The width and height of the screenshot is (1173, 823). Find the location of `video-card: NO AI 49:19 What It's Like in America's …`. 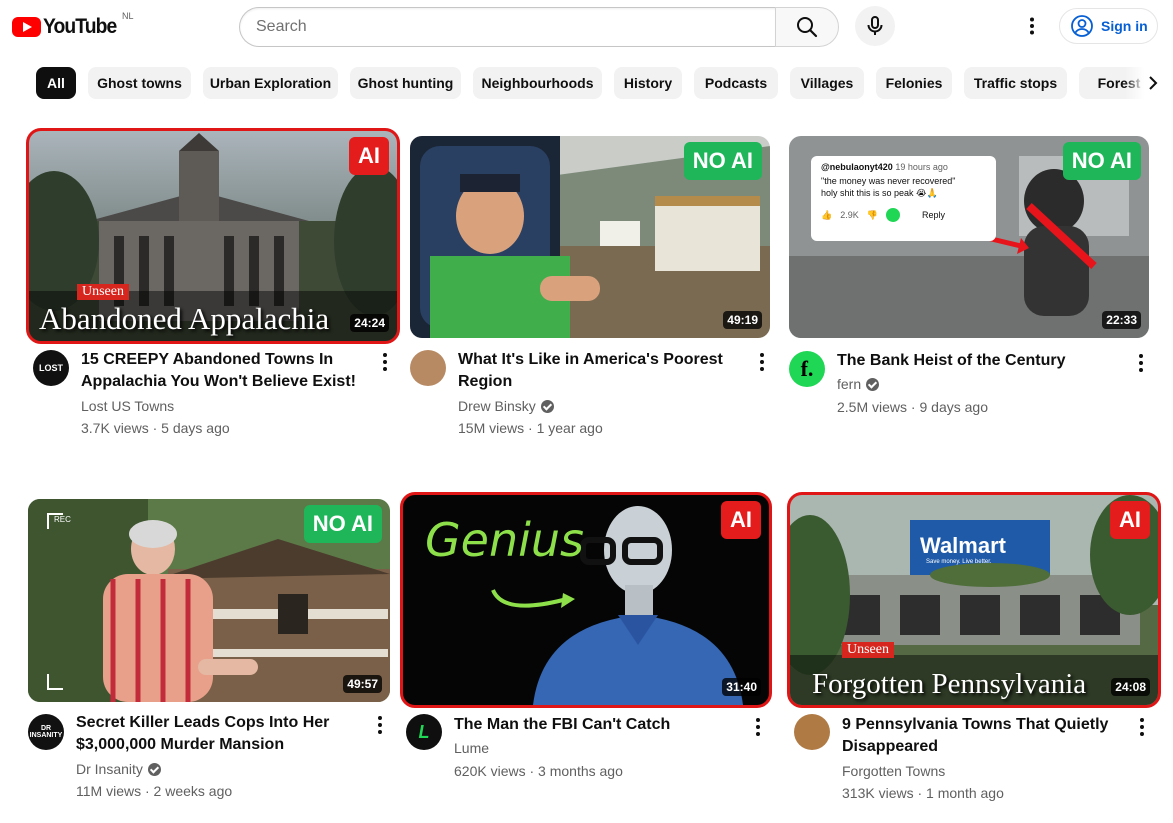

video-card: NO AI 49:19 What It's Like in America's … is located at coordinates (590, 296).